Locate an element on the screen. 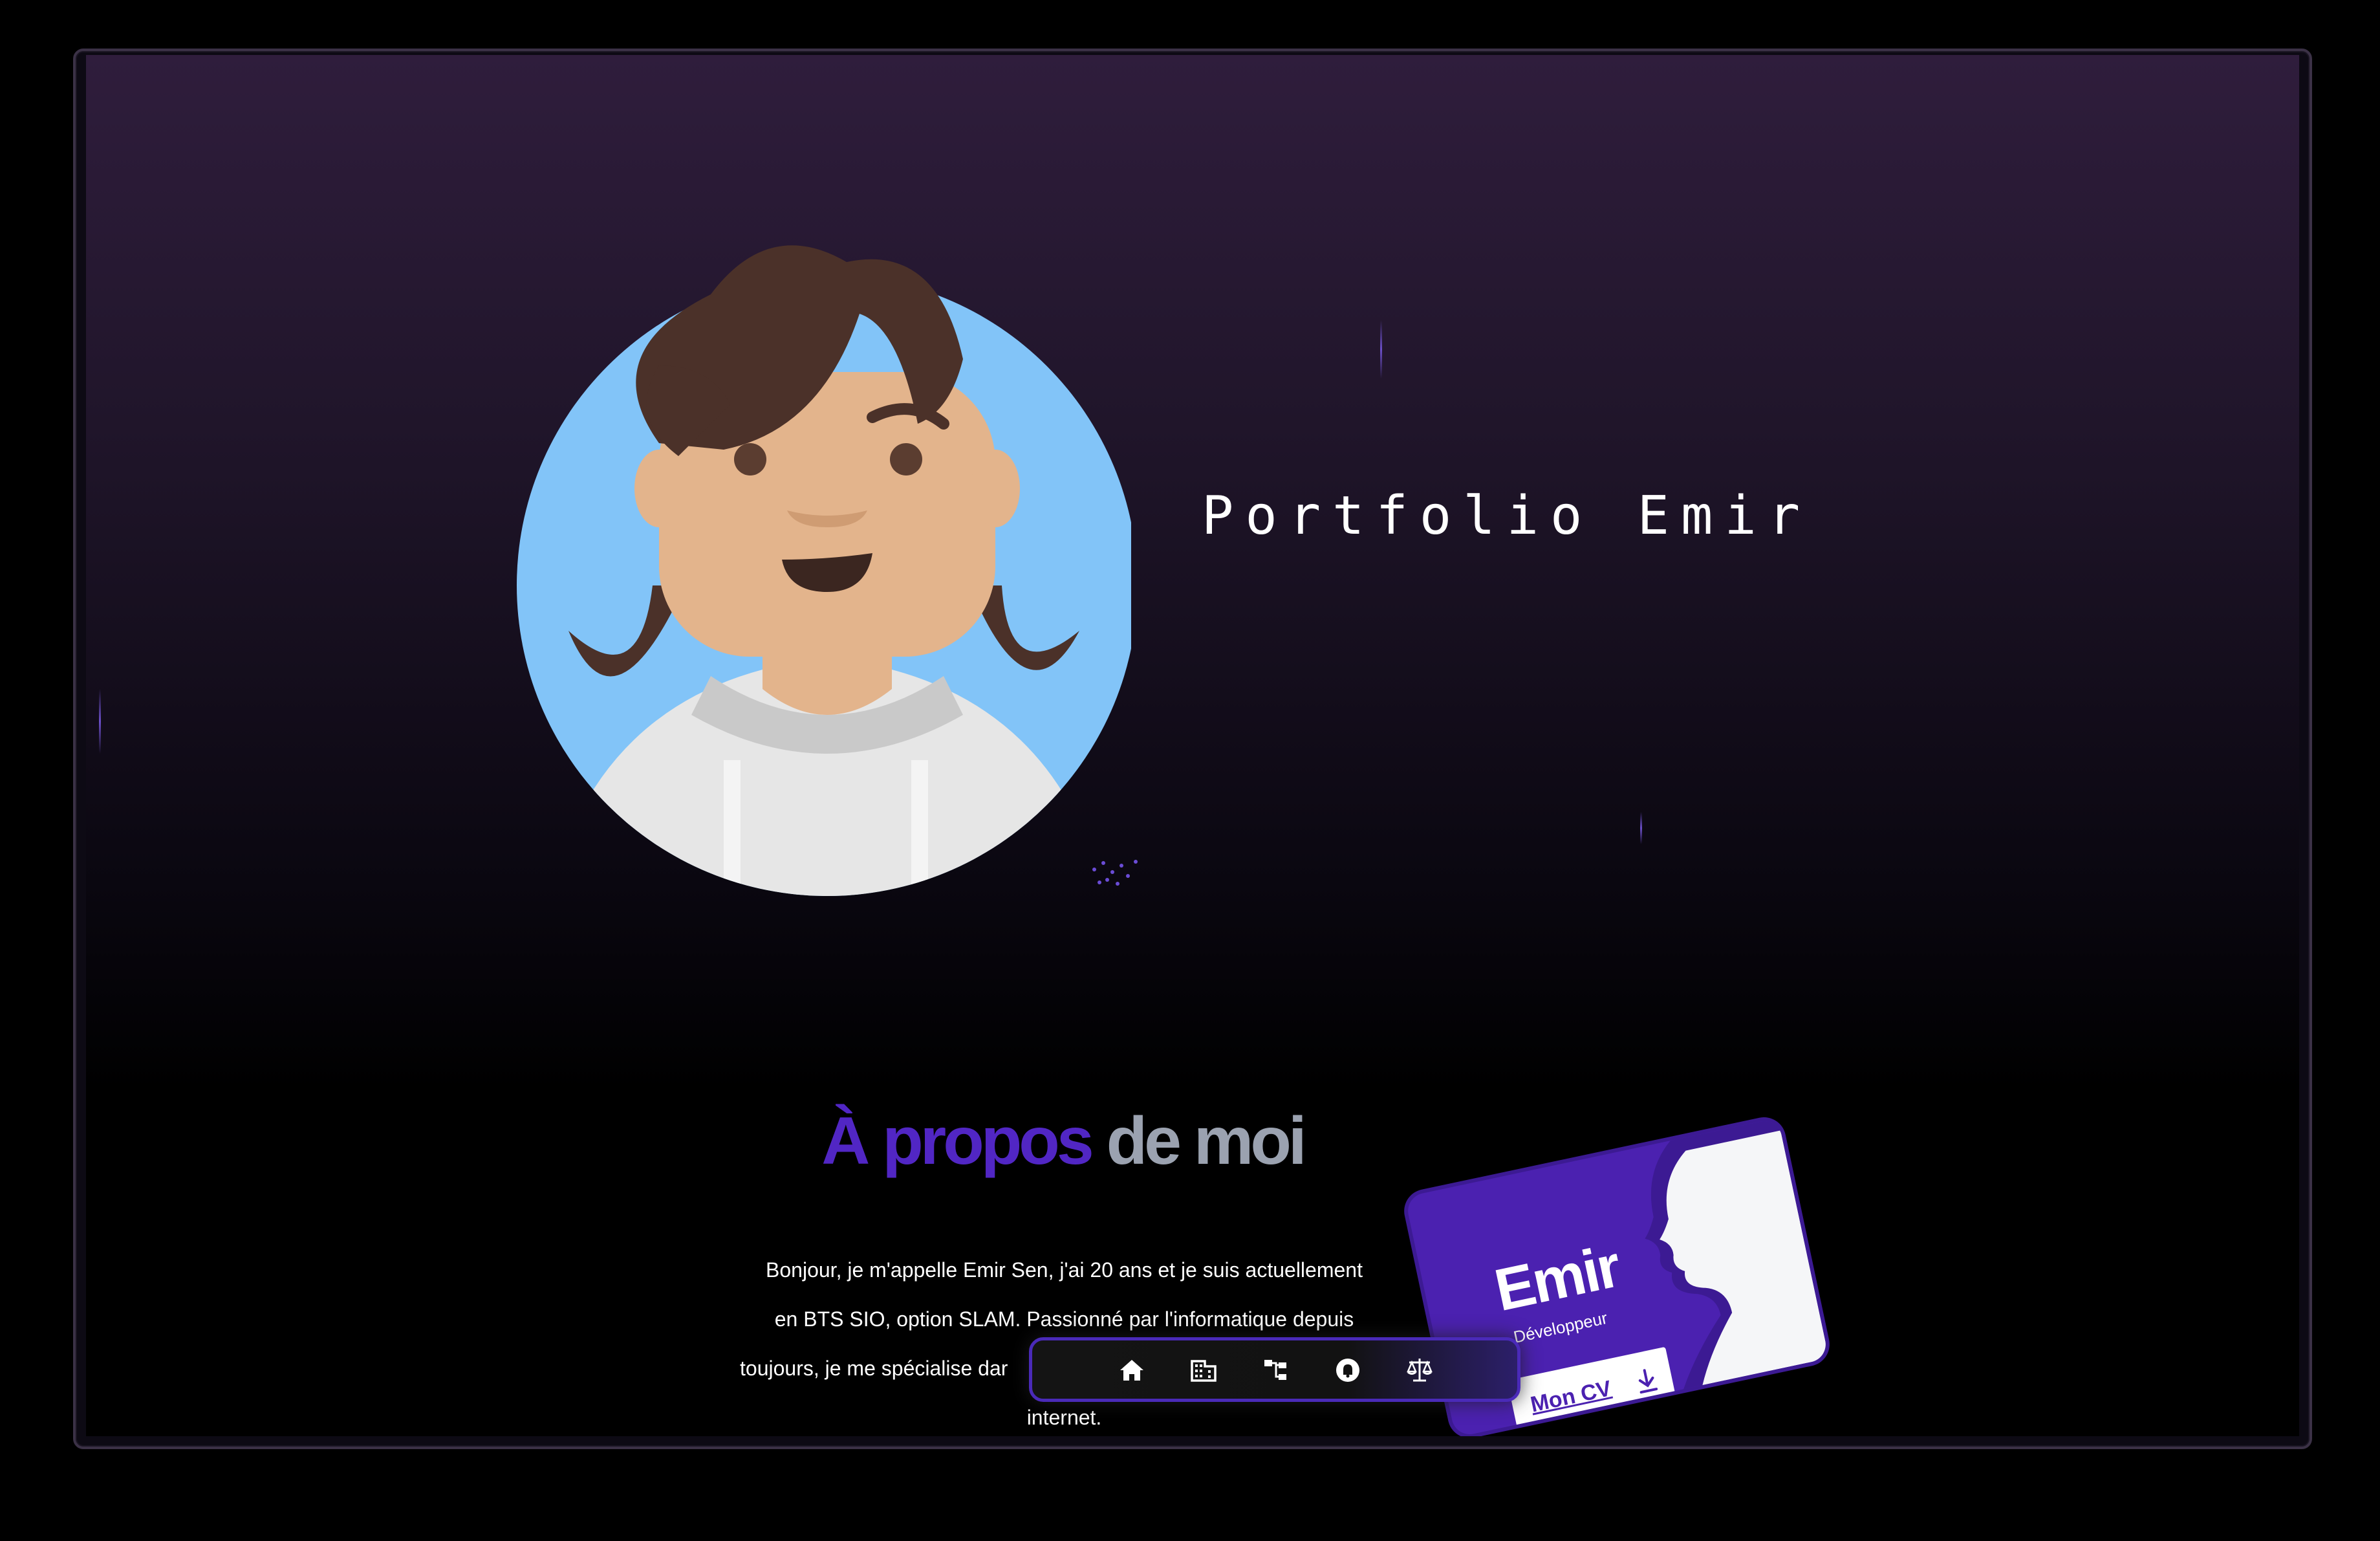 Image resolution: width=2380 pixels, height=1541 pixels. balance-scale-icon is located at coordinates (1420, 1370).